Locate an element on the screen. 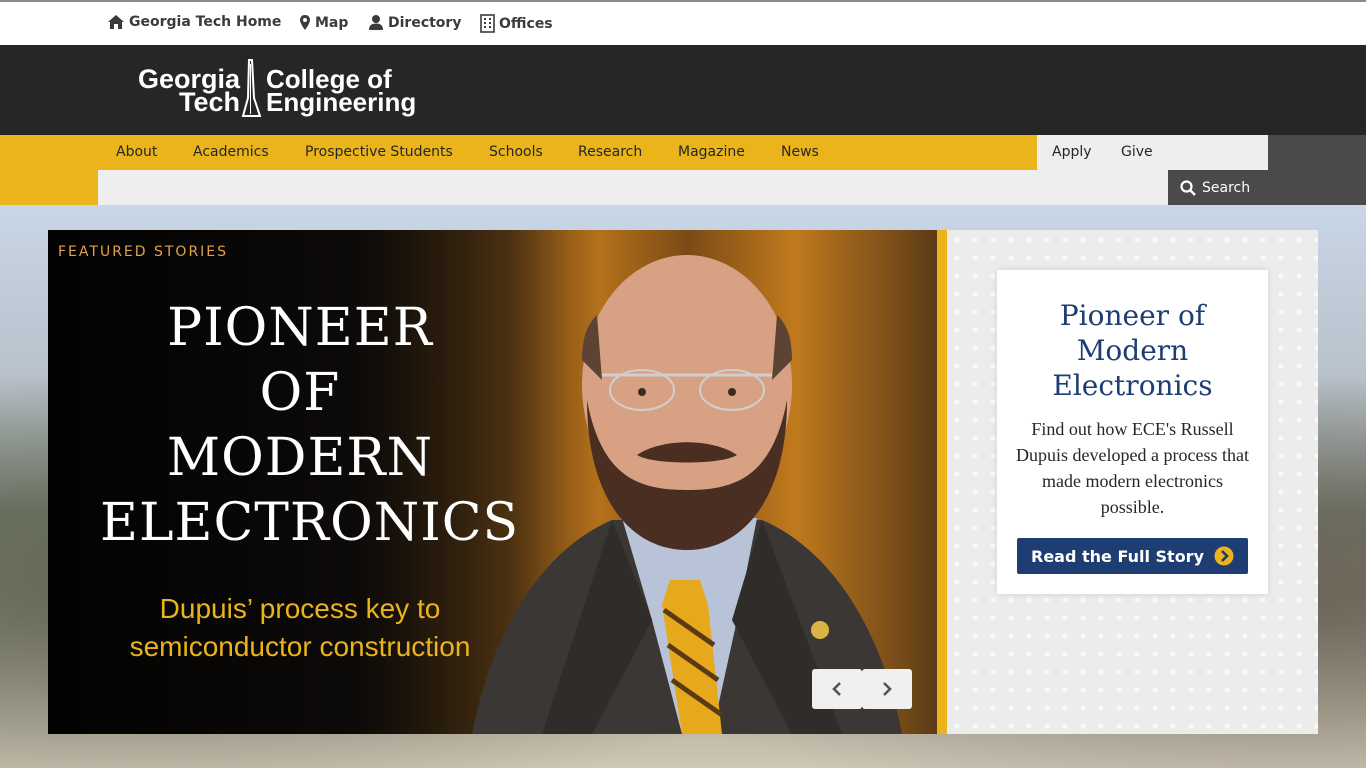  nav-item-prospective-students: Prospective Students is located at coordinates (379, 152).